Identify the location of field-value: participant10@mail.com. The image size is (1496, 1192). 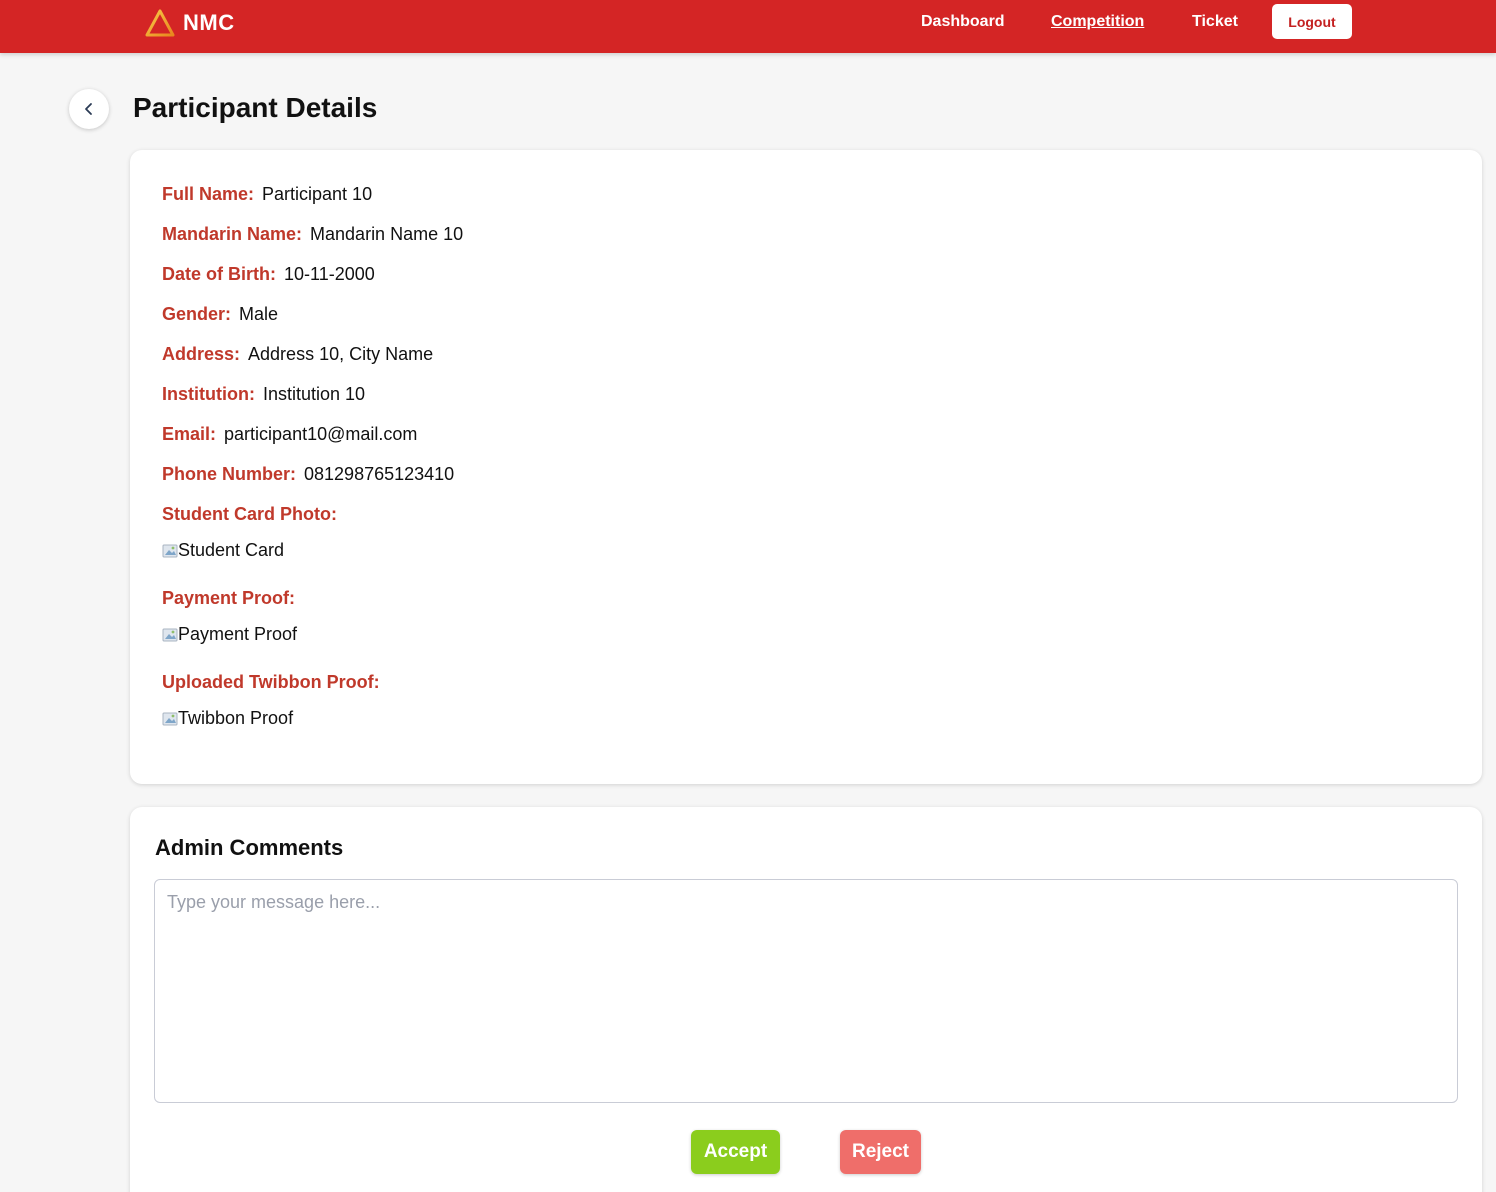
(321, 434).